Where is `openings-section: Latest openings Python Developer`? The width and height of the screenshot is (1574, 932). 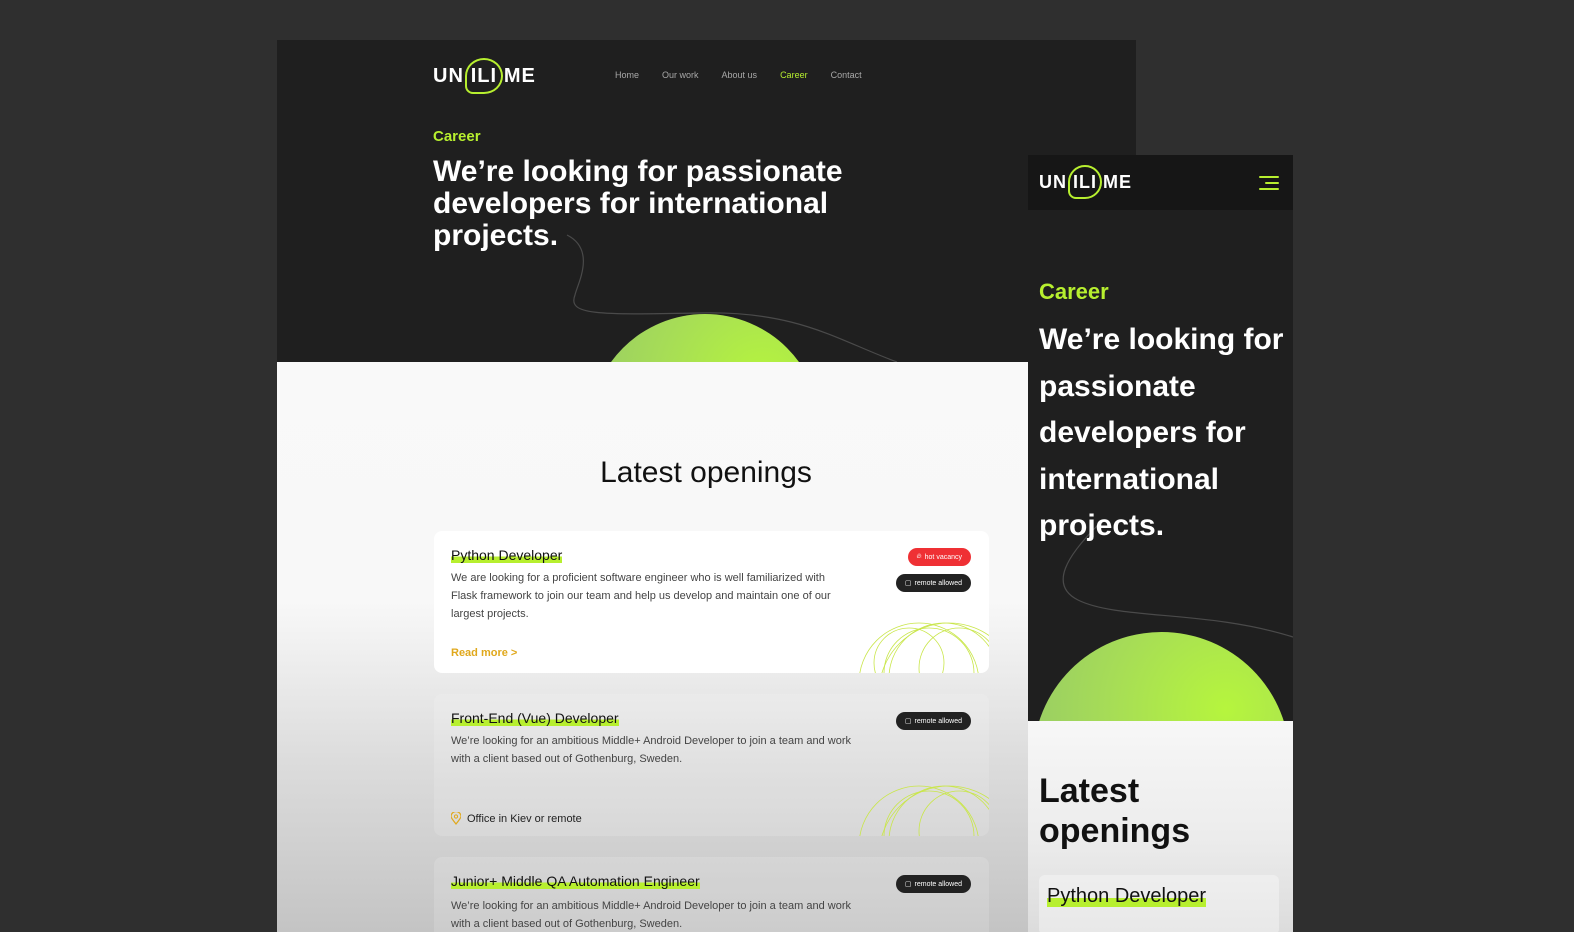
openings-section: Latest openings Python Developer is located at coordinates (1160, 826).